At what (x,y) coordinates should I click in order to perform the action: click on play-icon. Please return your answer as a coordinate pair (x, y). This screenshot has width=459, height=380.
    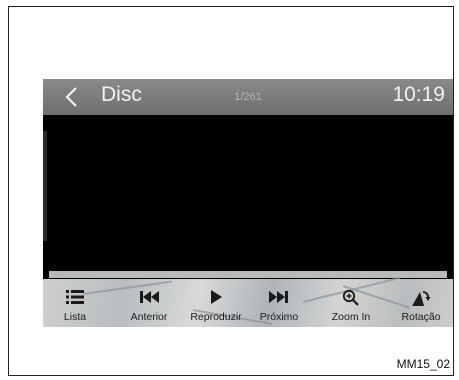
    Looking at the image, I should click on (216, 297).